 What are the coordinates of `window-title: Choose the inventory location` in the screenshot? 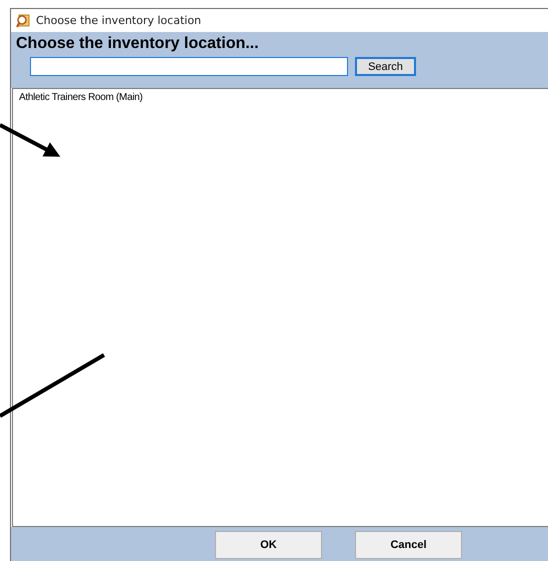 It's located at (119, 20).